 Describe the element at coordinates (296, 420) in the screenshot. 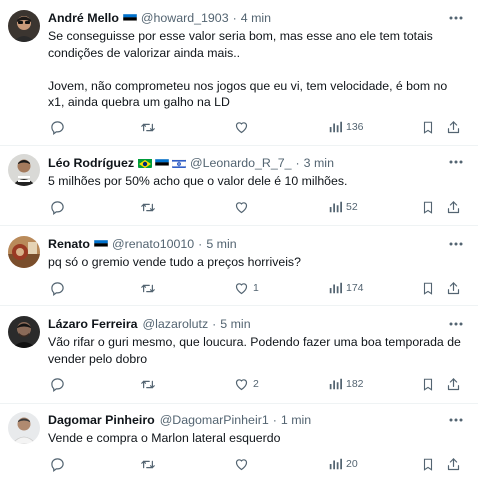

I see `timestamp: 1 min` at that location.